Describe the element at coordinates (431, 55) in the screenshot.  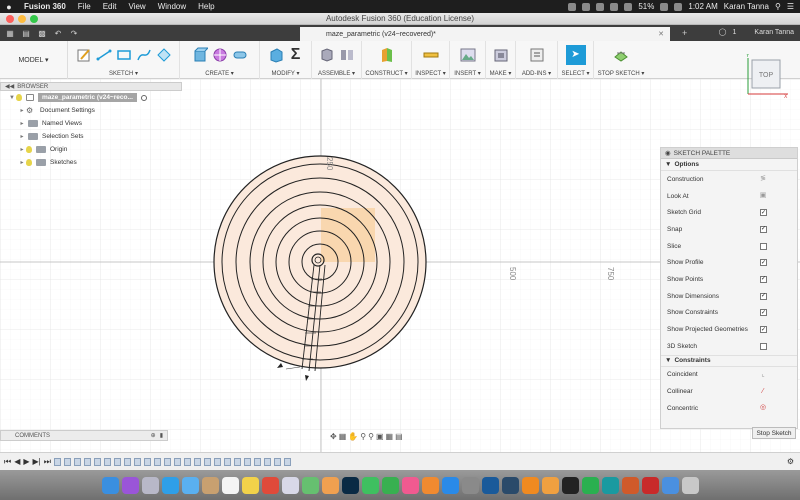
I see `measure-icon` at that location.